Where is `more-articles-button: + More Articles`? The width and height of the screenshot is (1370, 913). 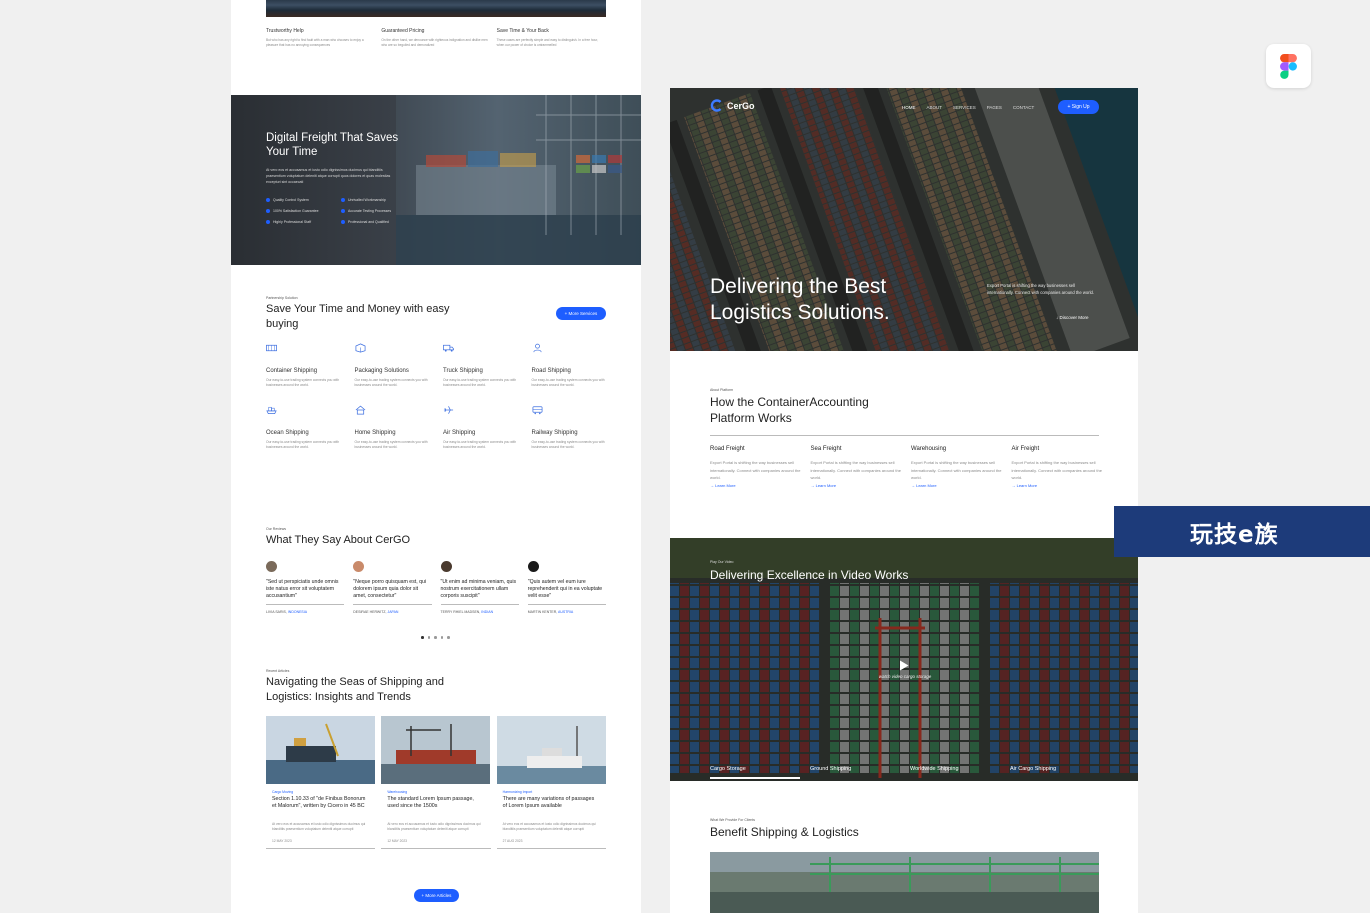 more-articles-button: + More Articles is located at coordinates (436, 895).